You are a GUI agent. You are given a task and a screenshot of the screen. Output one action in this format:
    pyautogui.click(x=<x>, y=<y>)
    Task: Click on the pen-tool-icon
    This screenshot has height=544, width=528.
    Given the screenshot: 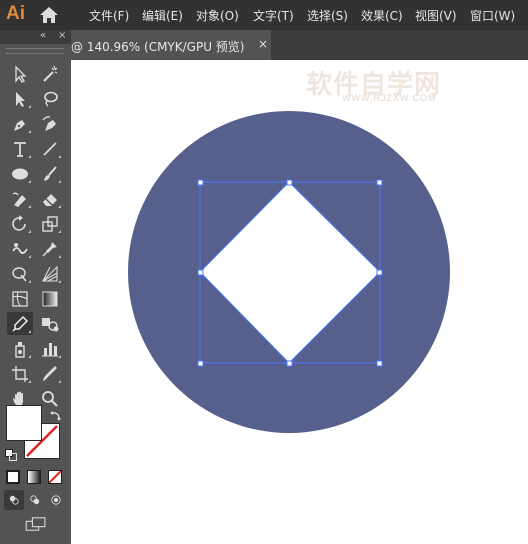 What is the action you would take?
    pyautogui.click(x=20, y=123)
    